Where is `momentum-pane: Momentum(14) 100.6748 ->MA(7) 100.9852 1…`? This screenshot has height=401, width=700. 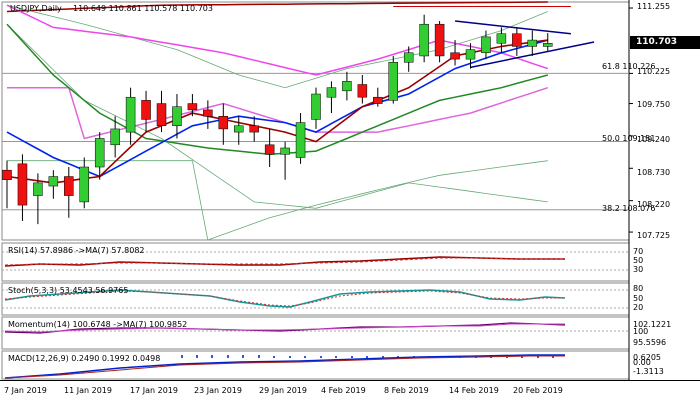 momentum-pane: Momentum(14) 100.6748 ->MA(7) 100.9852 1… is located at coordinates (350, 333).